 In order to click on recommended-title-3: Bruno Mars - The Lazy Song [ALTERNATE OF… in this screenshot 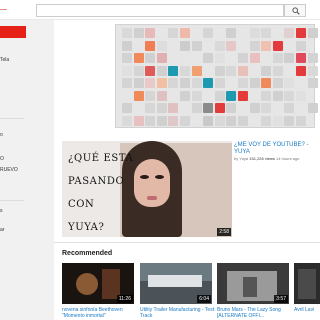, I will do `click(255, 313)`.